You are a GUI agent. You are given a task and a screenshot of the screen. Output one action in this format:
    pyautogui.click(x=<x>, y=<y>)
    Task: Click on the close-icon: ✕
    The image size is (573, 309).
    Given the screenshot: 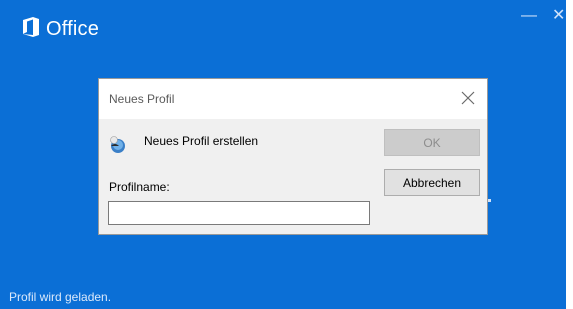 What is the action you would take?
    pyautogui.click(x=559, y=15)
    